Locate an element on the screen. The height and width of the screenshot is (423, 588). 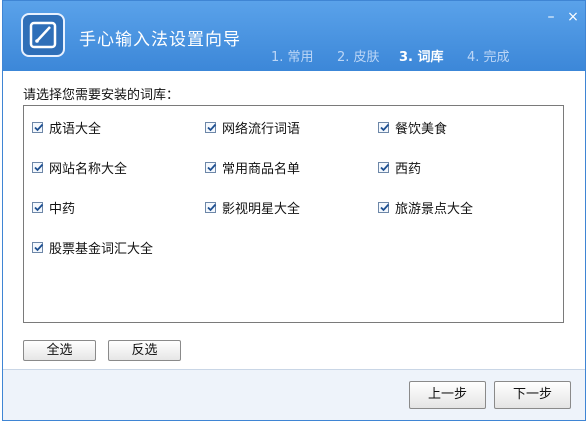
wizard-steps: 1. 常用 2. 皮肤 3. 词库 4. 完成 is located at coordinates (294, 56).